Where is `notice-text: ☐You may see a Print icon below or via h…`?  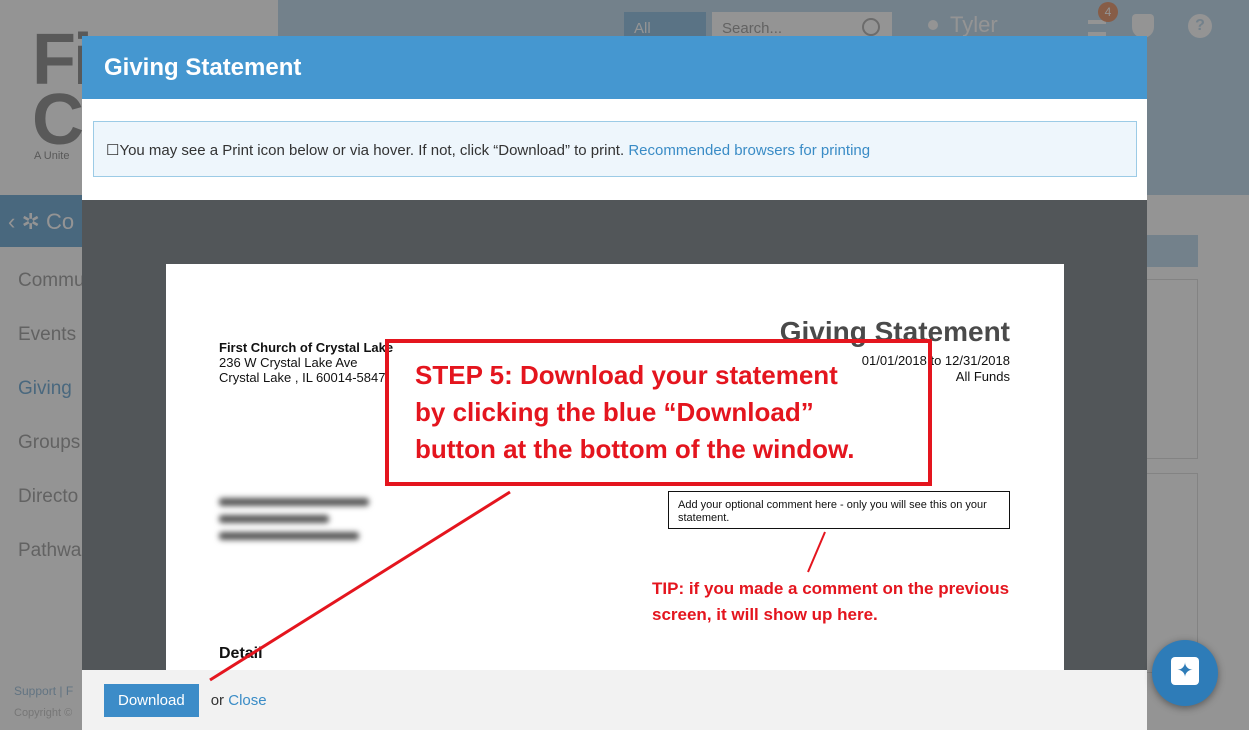
notice-text: ☐You may see a Print icon below or via h… is located at coordinates (367, 150).